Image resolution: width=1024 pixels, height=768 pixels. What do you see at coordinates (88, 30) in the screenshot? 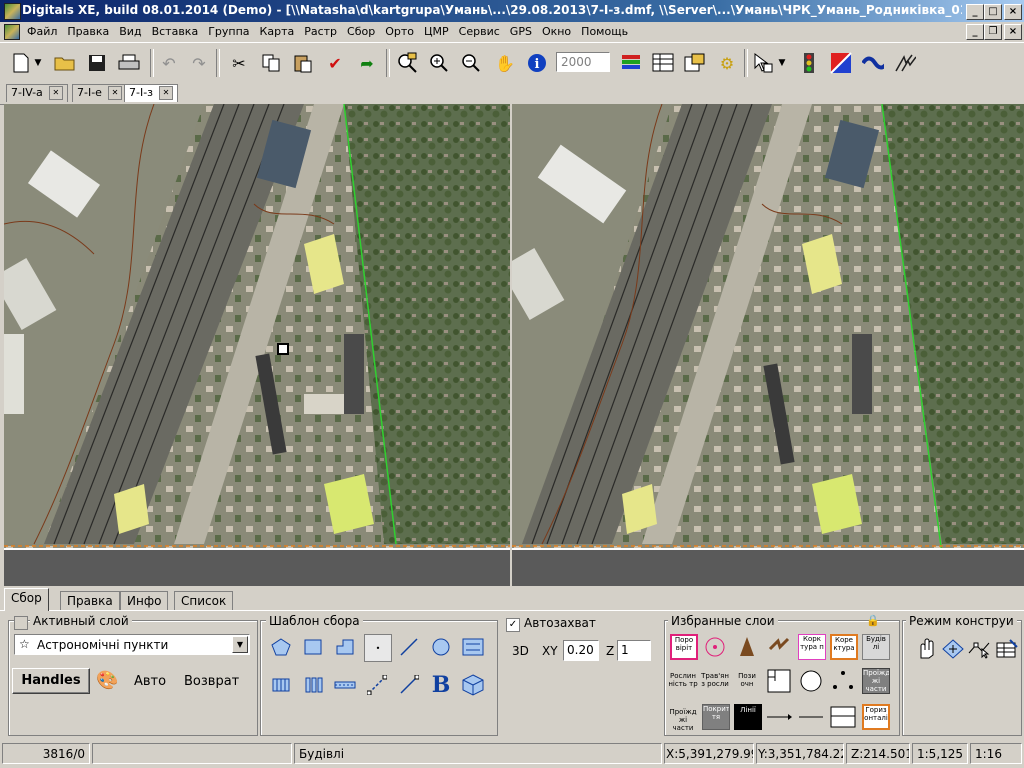
I see `menu-edit: Правка` at bounding box center [88, 30].